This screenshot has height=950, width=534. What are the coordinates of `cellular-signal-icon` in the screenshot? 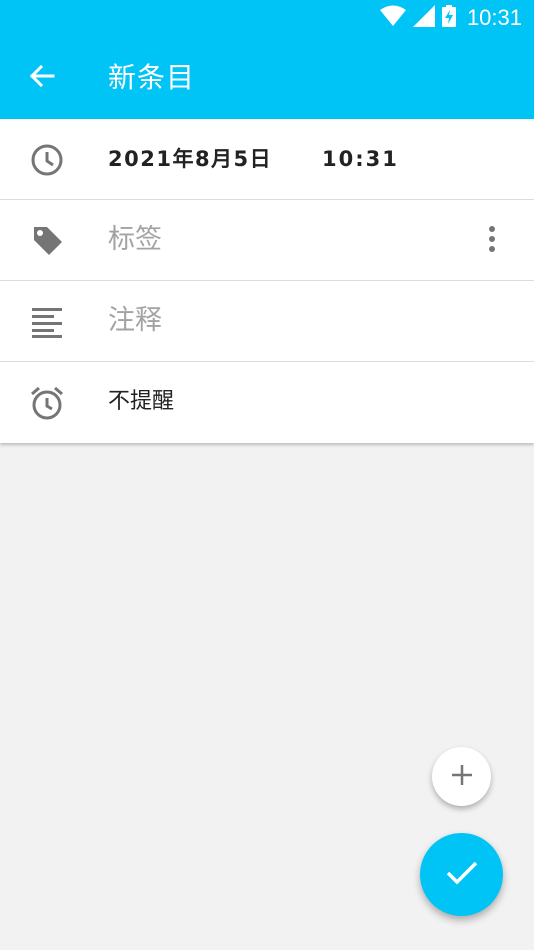 It's located at (423, 18).